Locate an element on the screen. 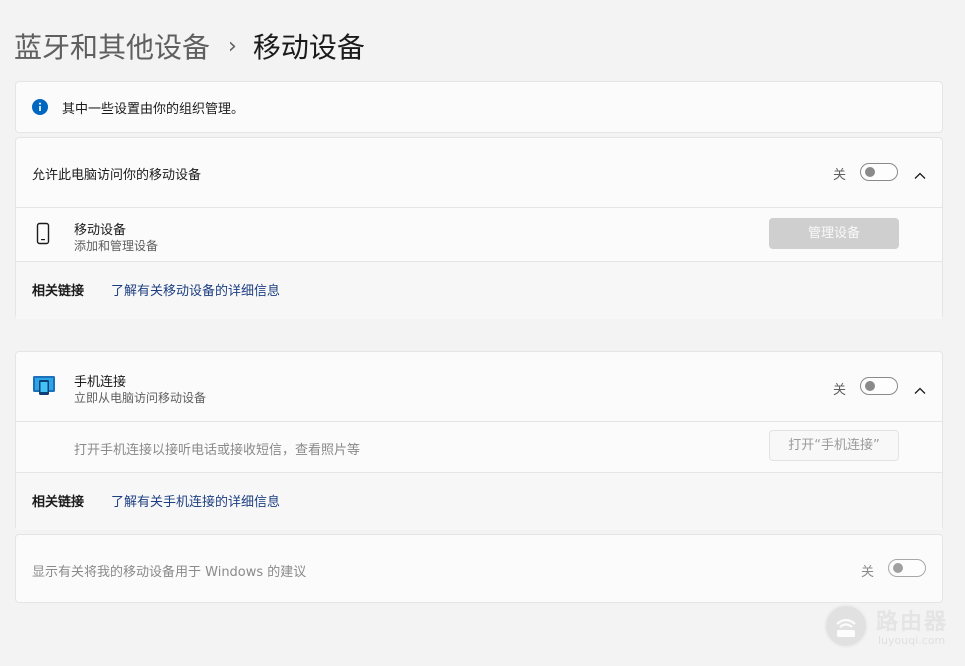 This screenshot has width=965, height=666. mobile-device-row: 移动设备 添加和管理设备 管理设备 is located at coordinates (479, 234).